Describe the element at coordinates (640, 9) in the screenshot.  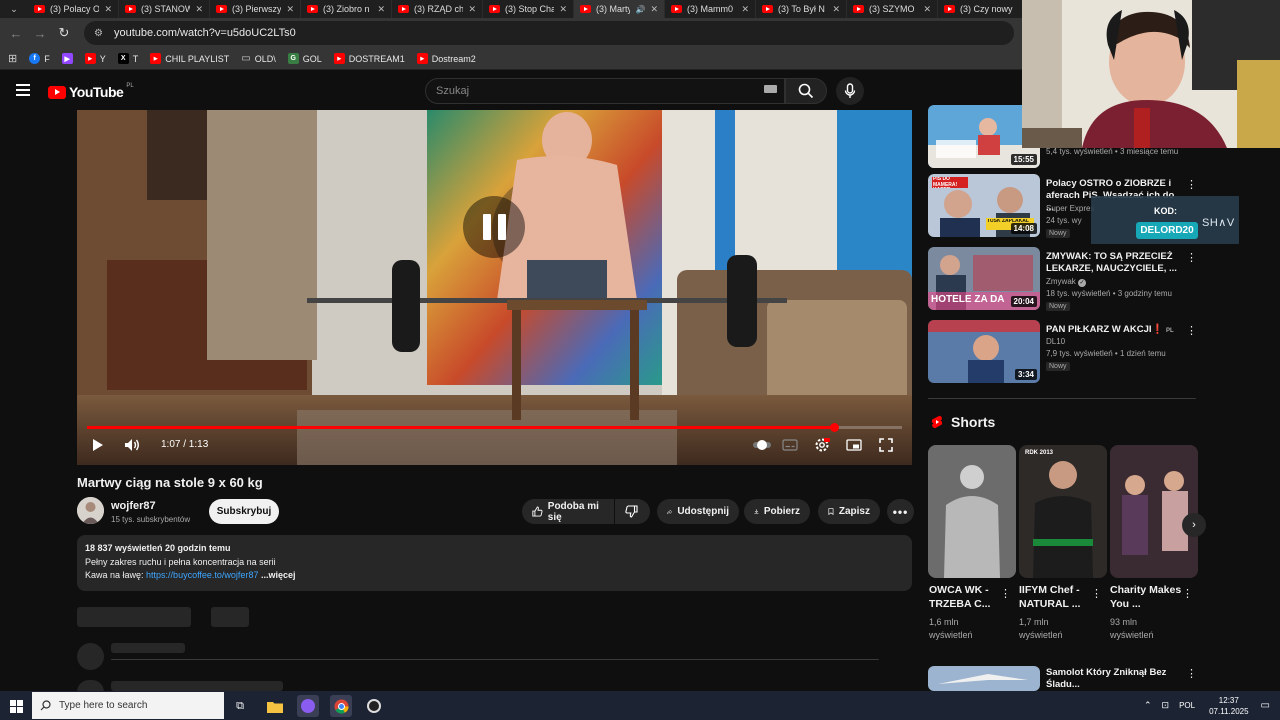
I see `speaker-icon: 🔊` at that location.